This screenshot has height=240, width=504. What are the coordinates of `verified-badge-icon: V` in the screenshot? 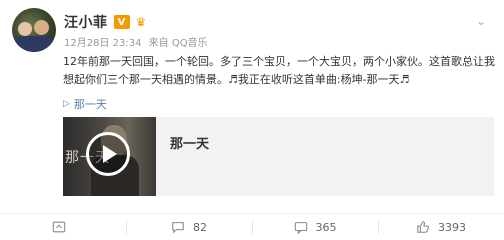 It's located at (121, 22).